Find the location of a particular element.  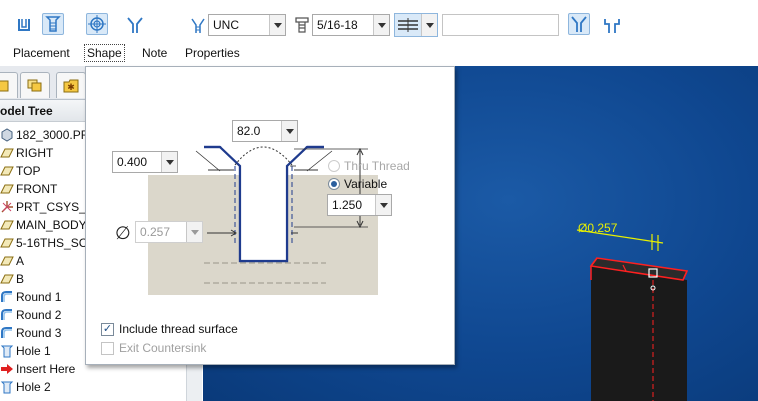

thread-depth-value: 1.250 is located at coordinates (347, 205).